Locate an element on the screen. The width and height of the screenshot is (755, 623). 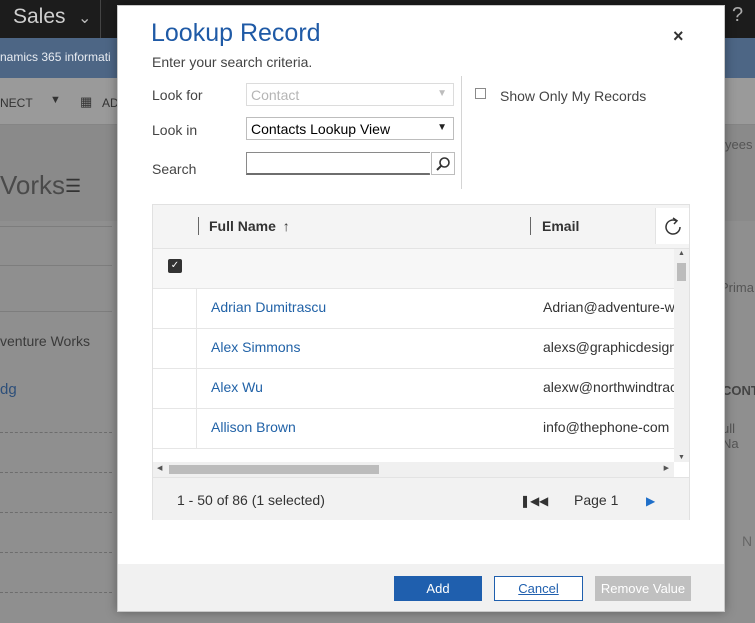
horizontal-scrollbar: ◀ ▶ is located at coordinates (413, 469).